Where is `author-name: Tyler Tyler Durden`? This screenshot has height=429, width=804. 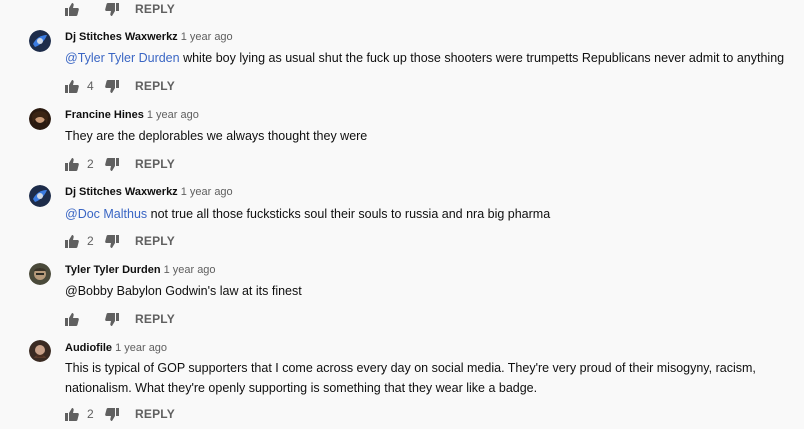
author-name: Tyler Tyler Durden is located at coordinates (113, 270).